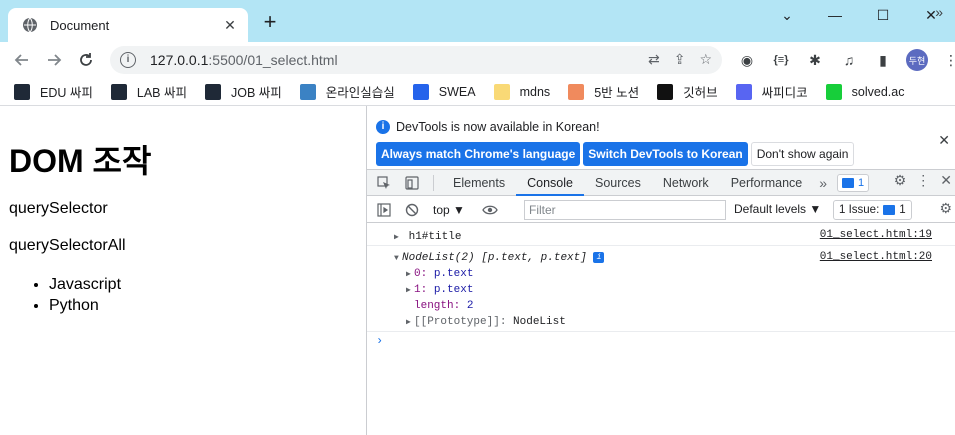  I want to click on bookmark-label: solved.ac, so click(878, 91).